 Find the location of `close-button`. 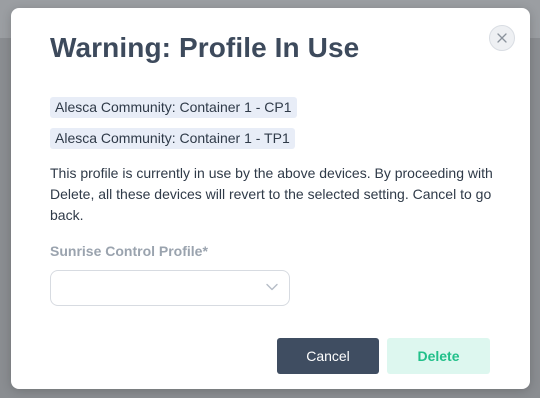

close-button is located at coordinates (502, 38).